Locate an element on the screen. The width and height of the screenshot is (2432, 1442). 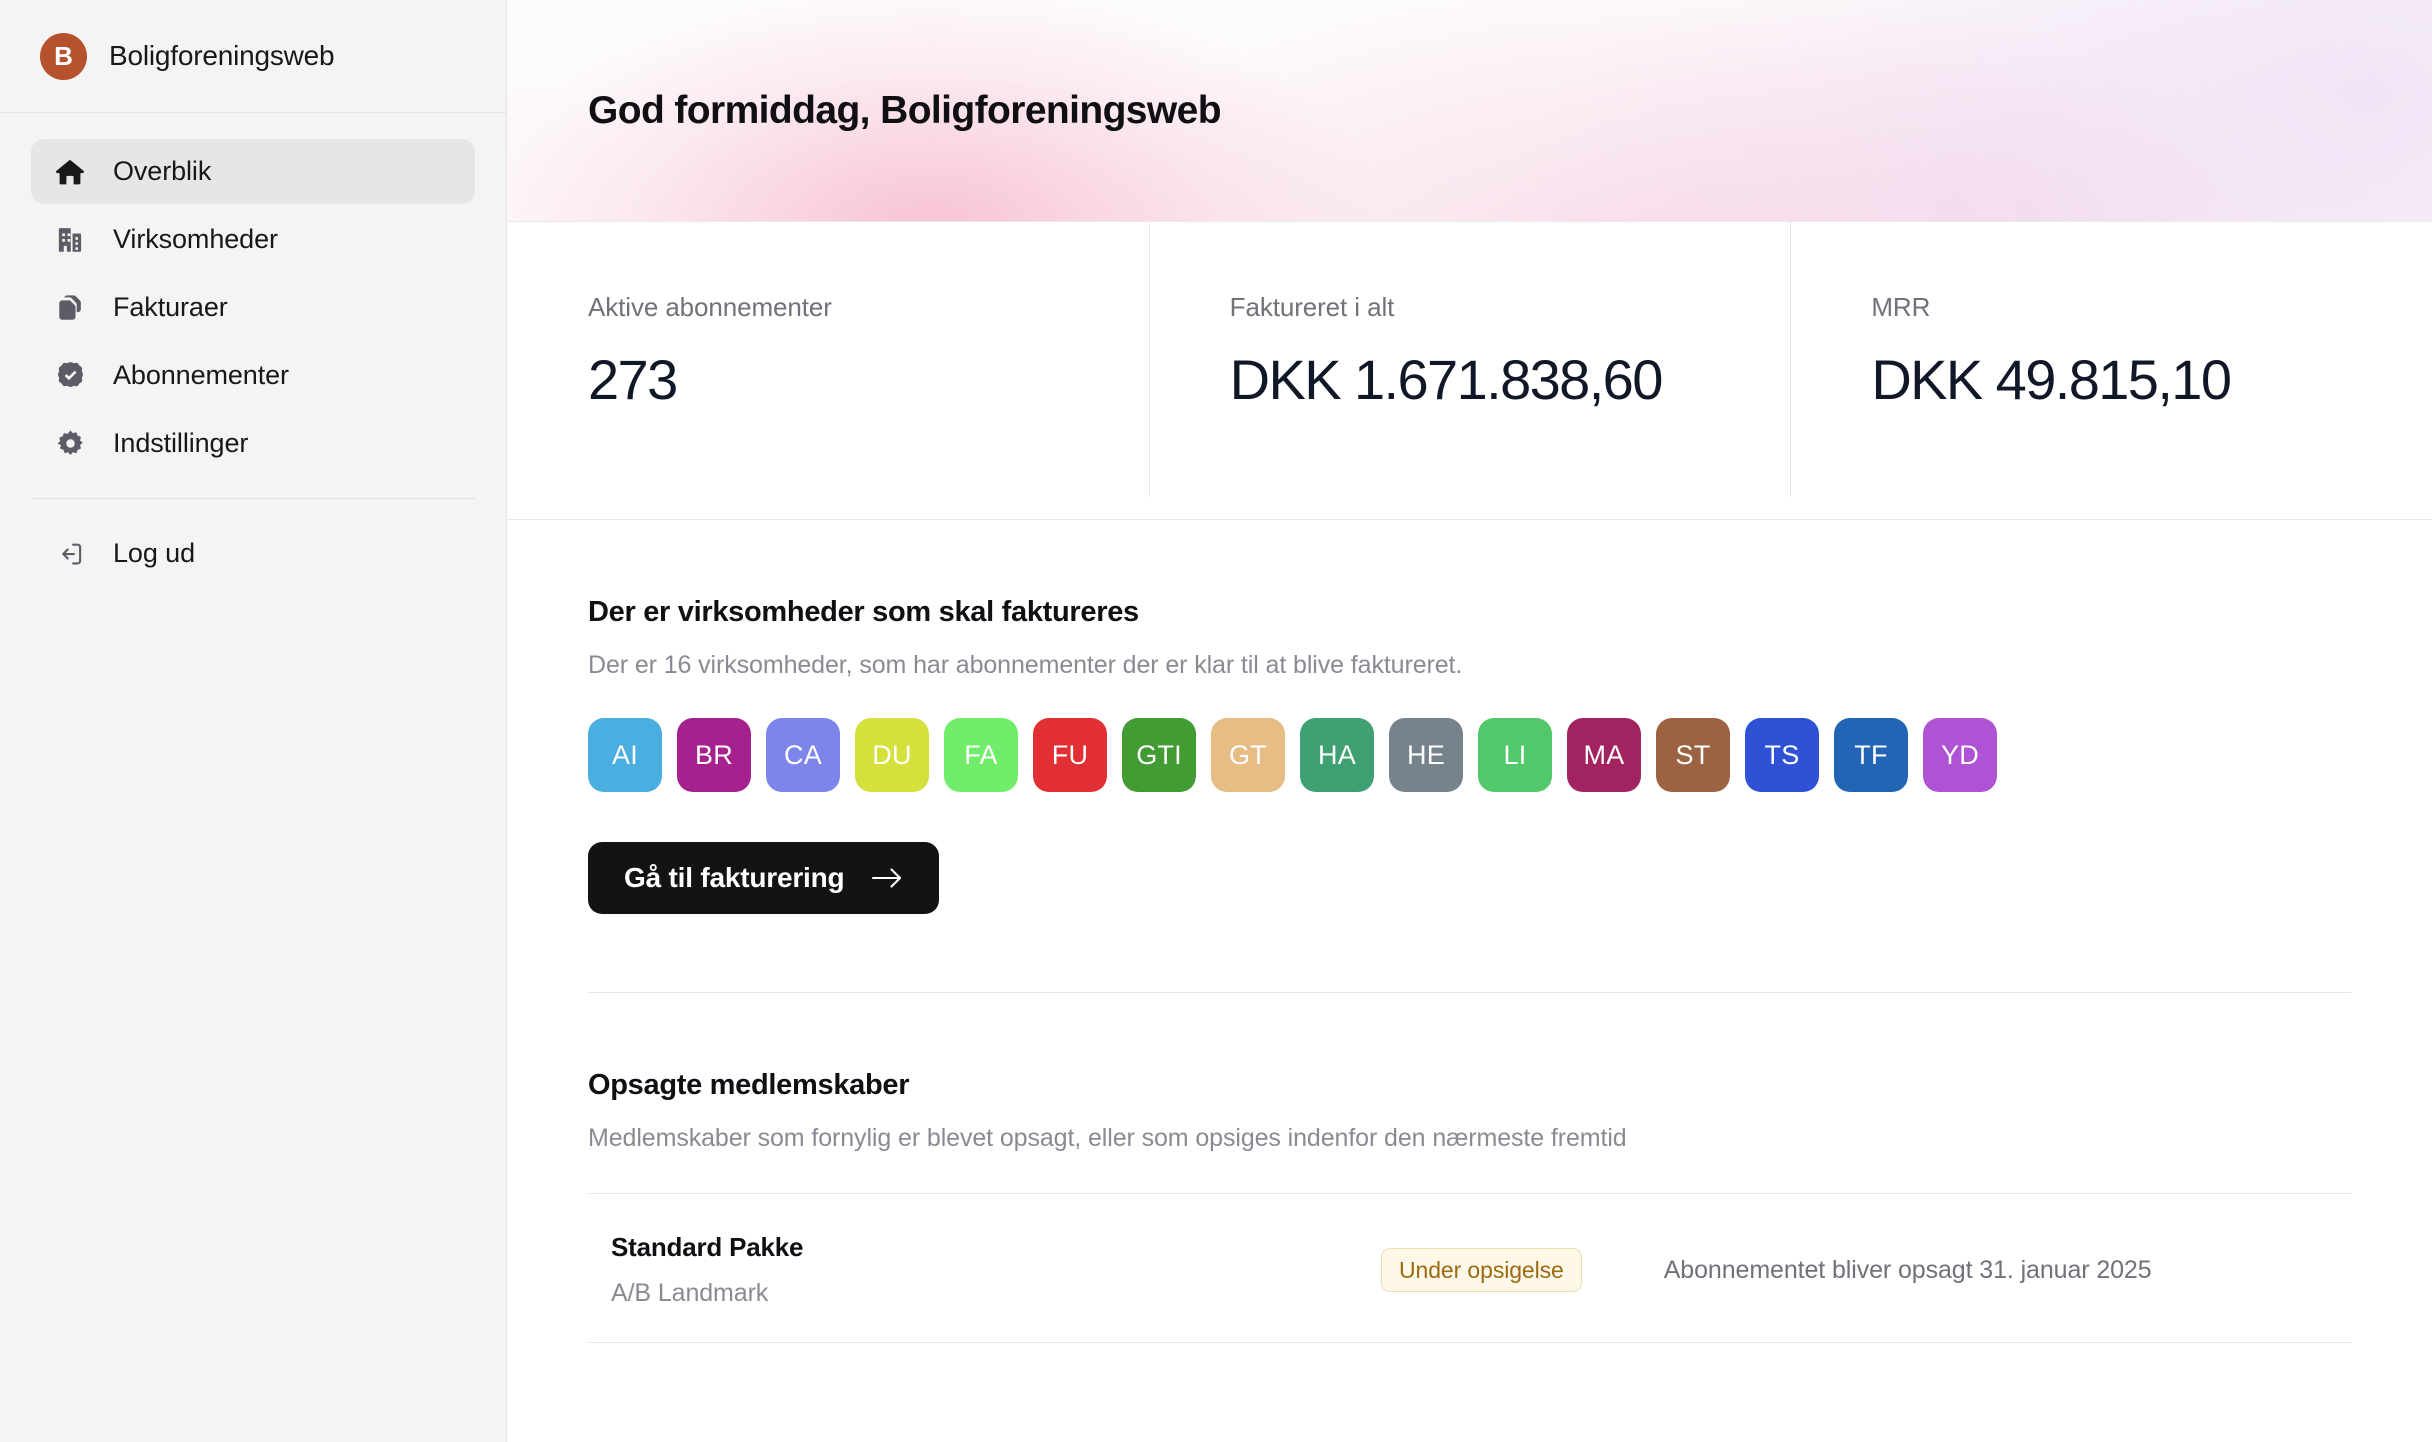
list-bottom-rule is located at coordinates (1469, 1342).